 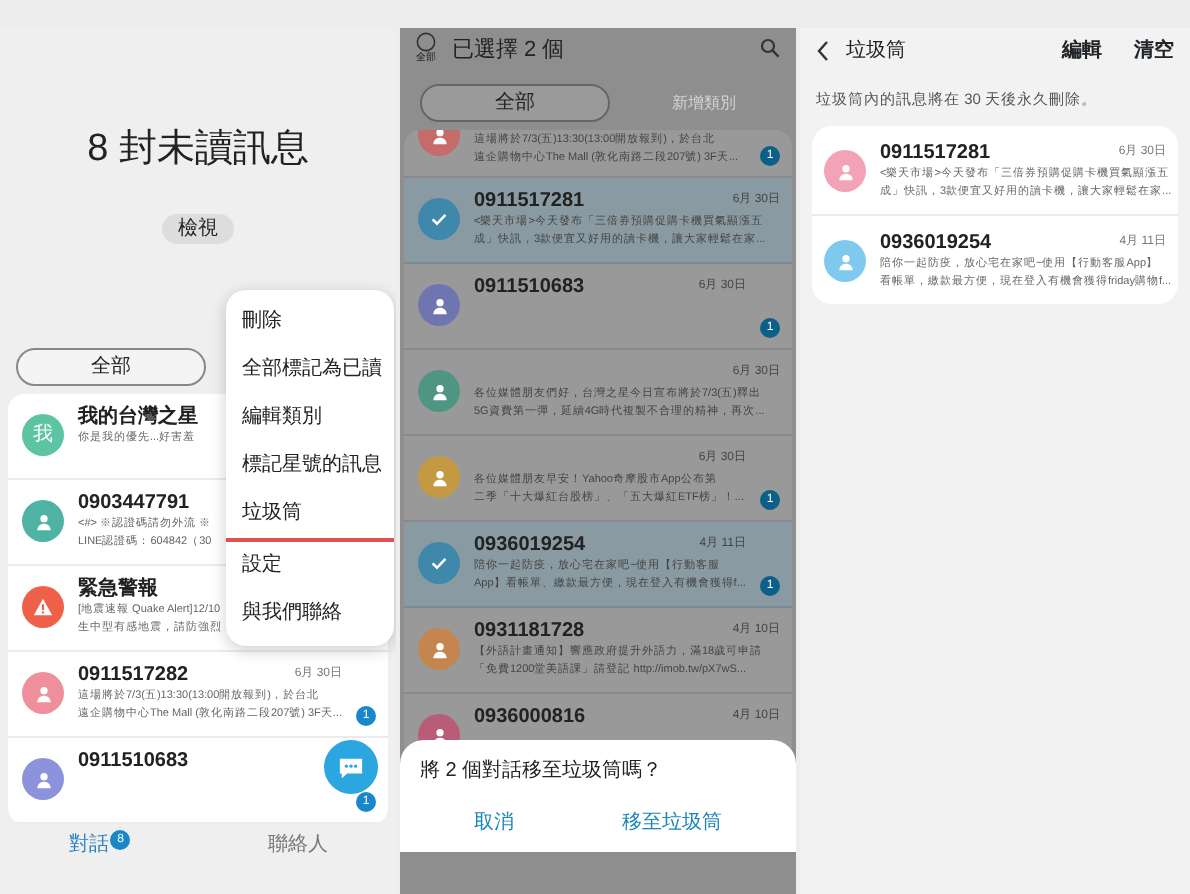 I want to click on dialog-message: 將 2 個對話移至垃圾筒嗎？, so click(x=542, y=771).